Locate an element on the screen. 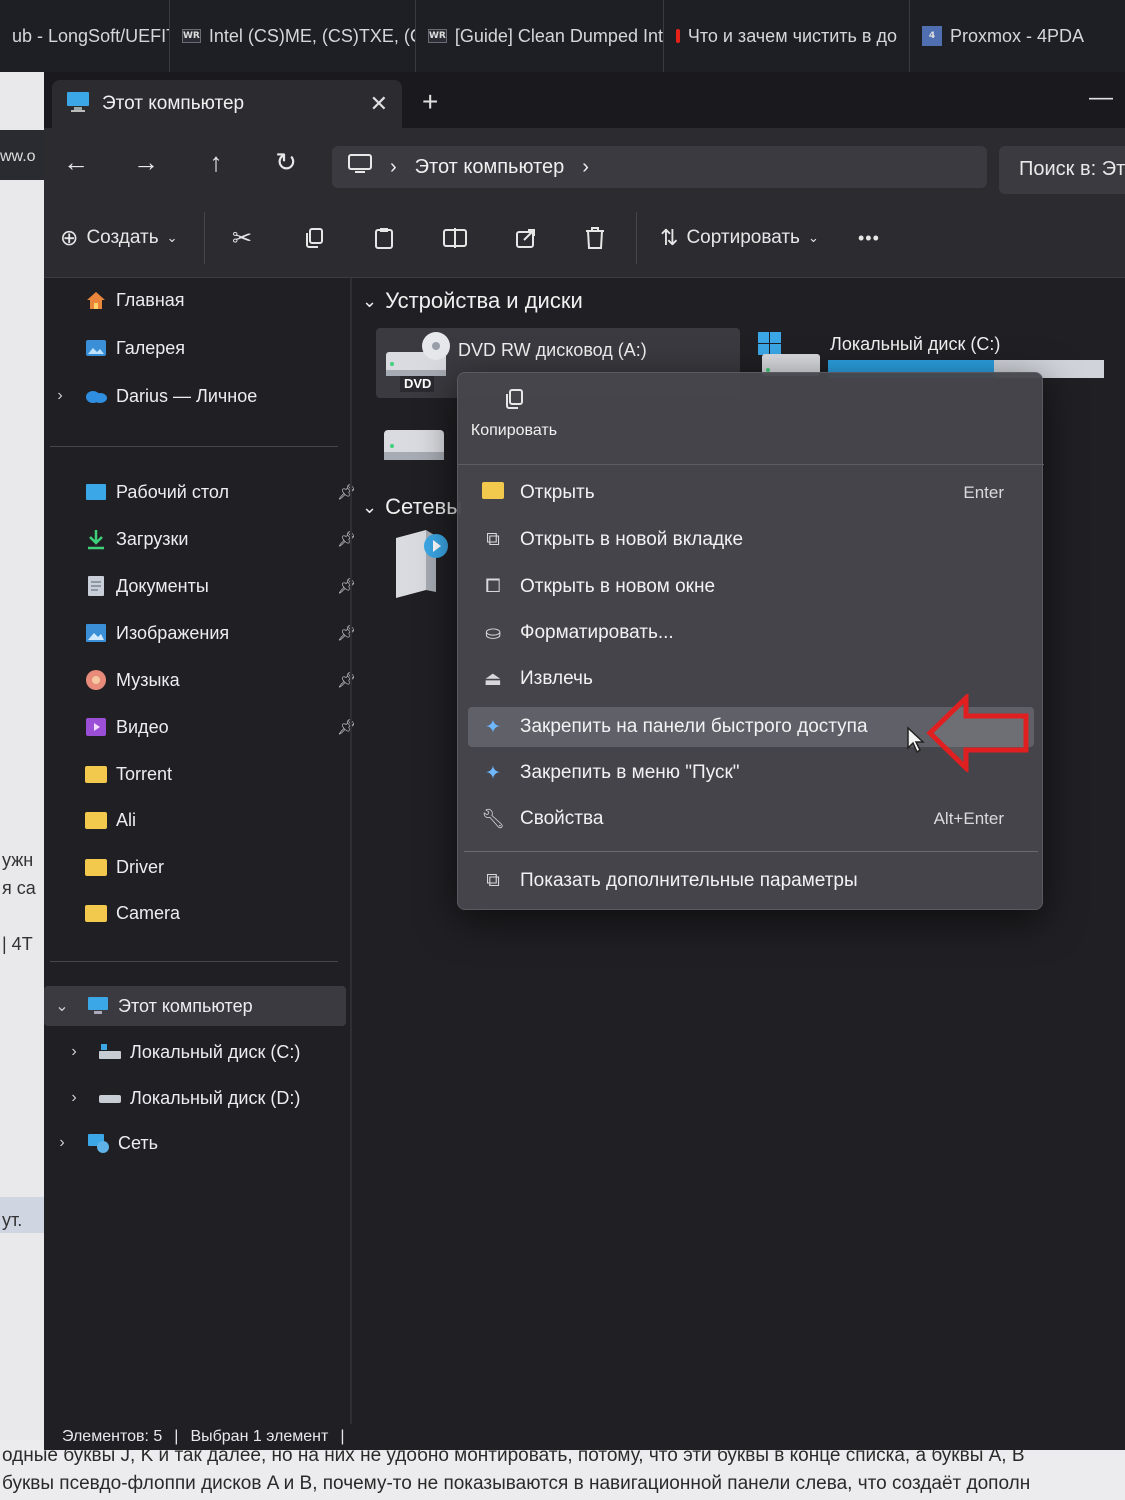 Image resolution: width=1125 pixels, height=1500 pixels. section-title: Сетевы is located at coordinates (424, 506).